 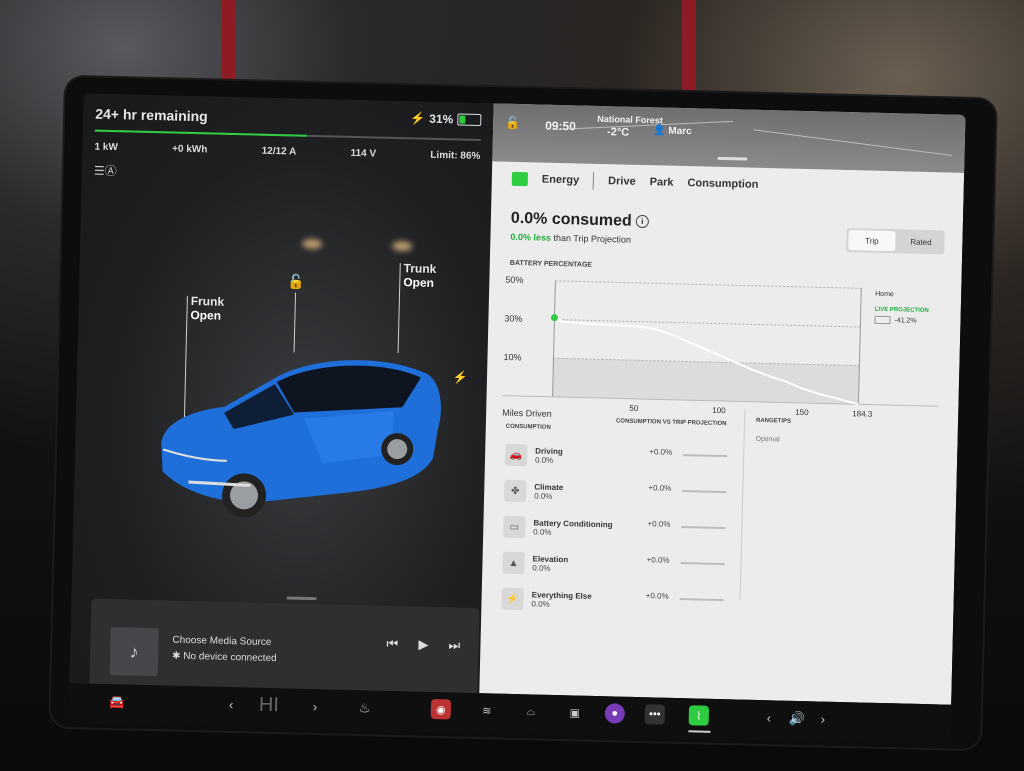 What do you see at coordinates (575, 712) in the screenshot?
I see `usb-dashcam-icon: ▣` at bounding box center [575, 712].